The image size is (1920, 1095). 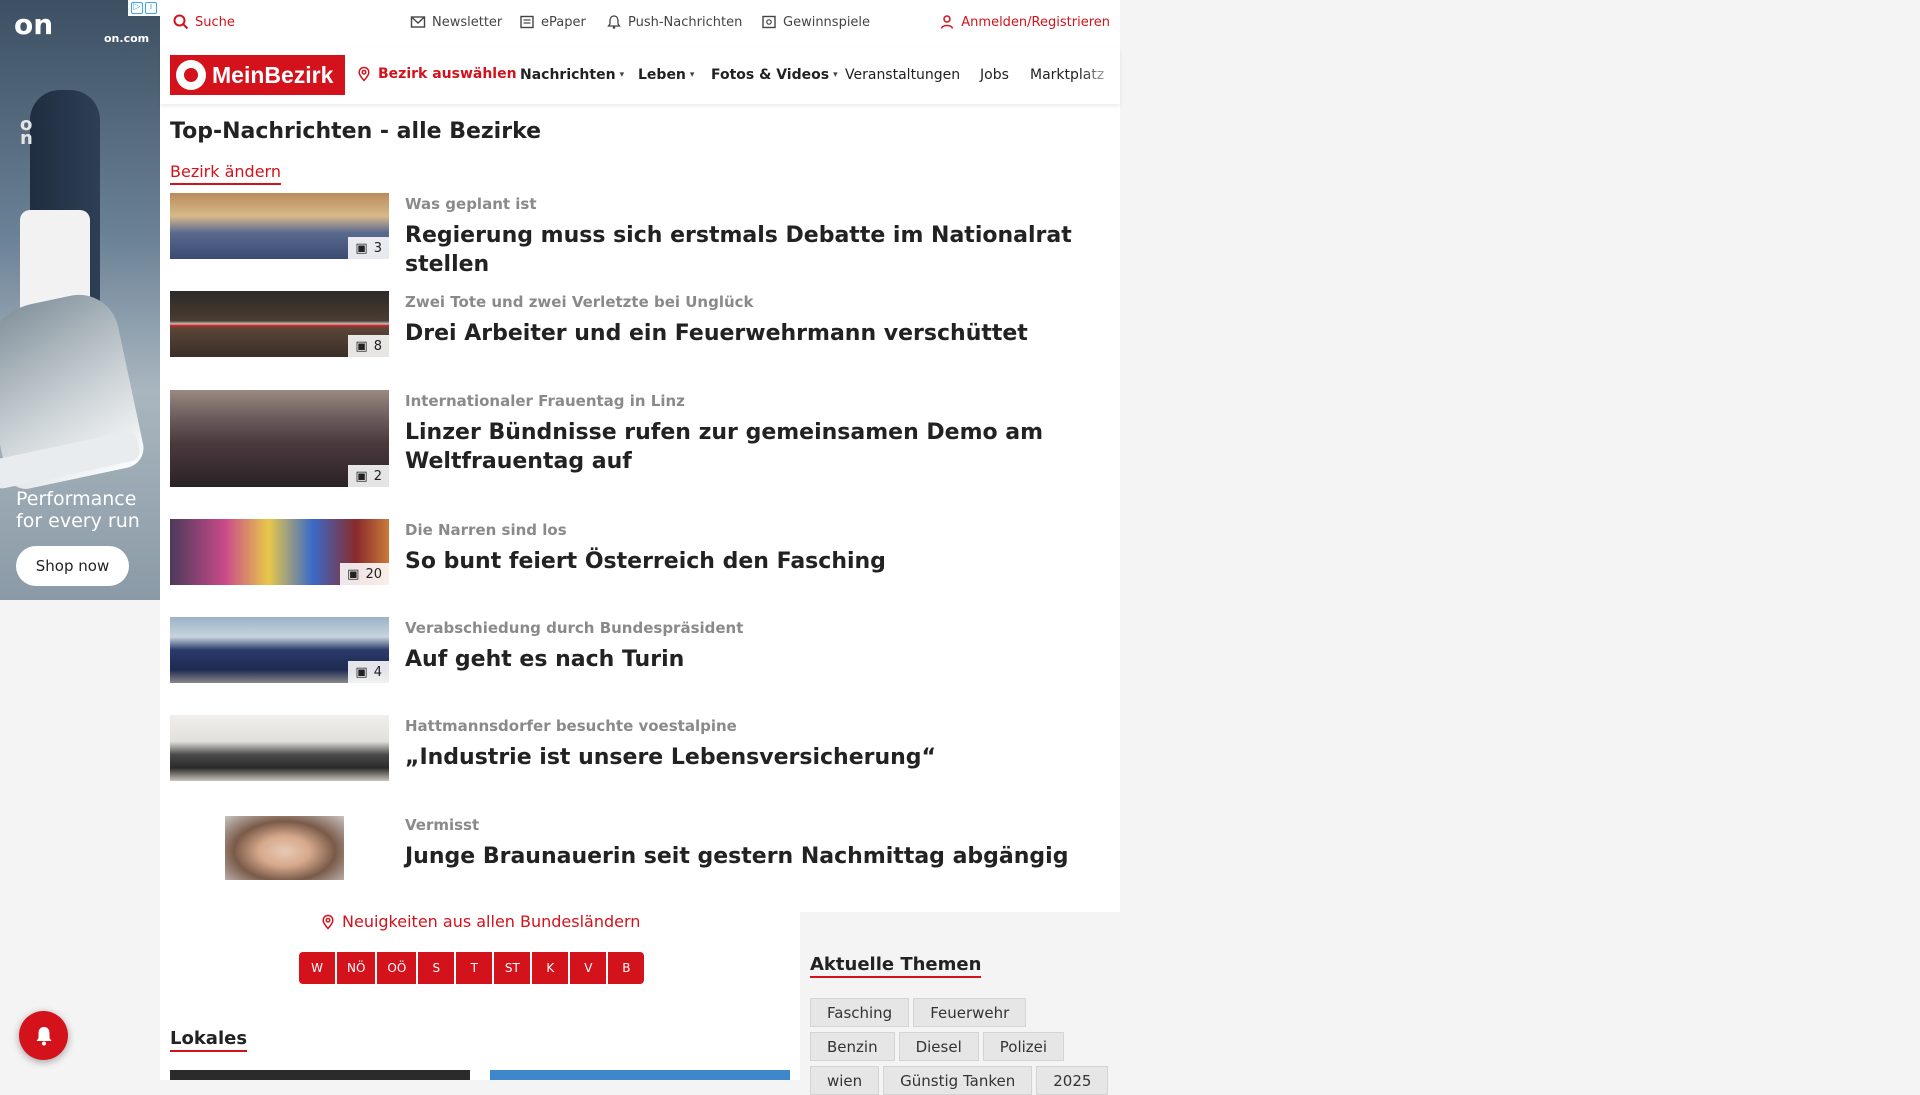 I want to click on search-icon, so click(x=181, y=22).